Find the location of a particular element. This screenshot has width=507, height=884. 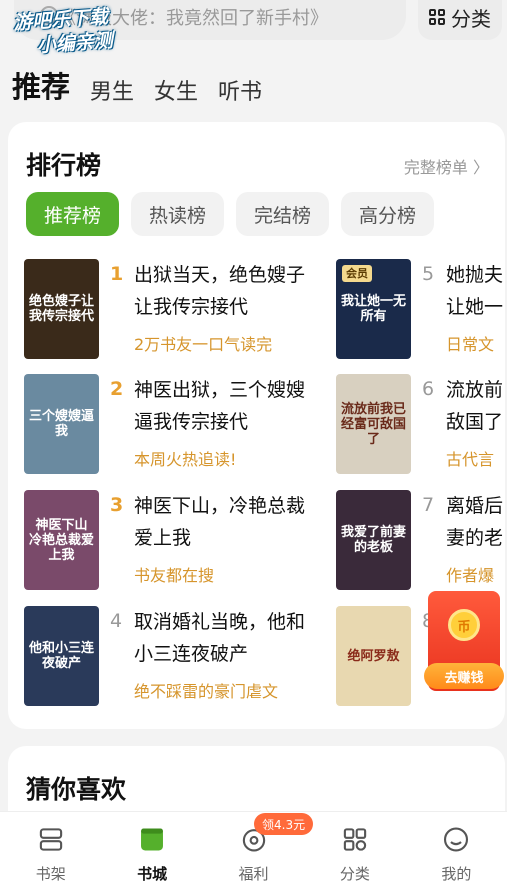

book-item: 神医下山 冷艳总裁爱上我 3 神医下山，冷艳总裁爱上我 书友都在搜 is located at coordinates (174, 542).